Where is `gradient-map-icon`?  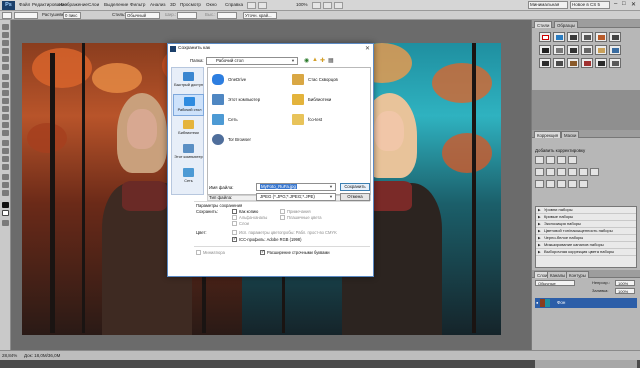 gradient-map-icon is located at coordinates (572, 184).